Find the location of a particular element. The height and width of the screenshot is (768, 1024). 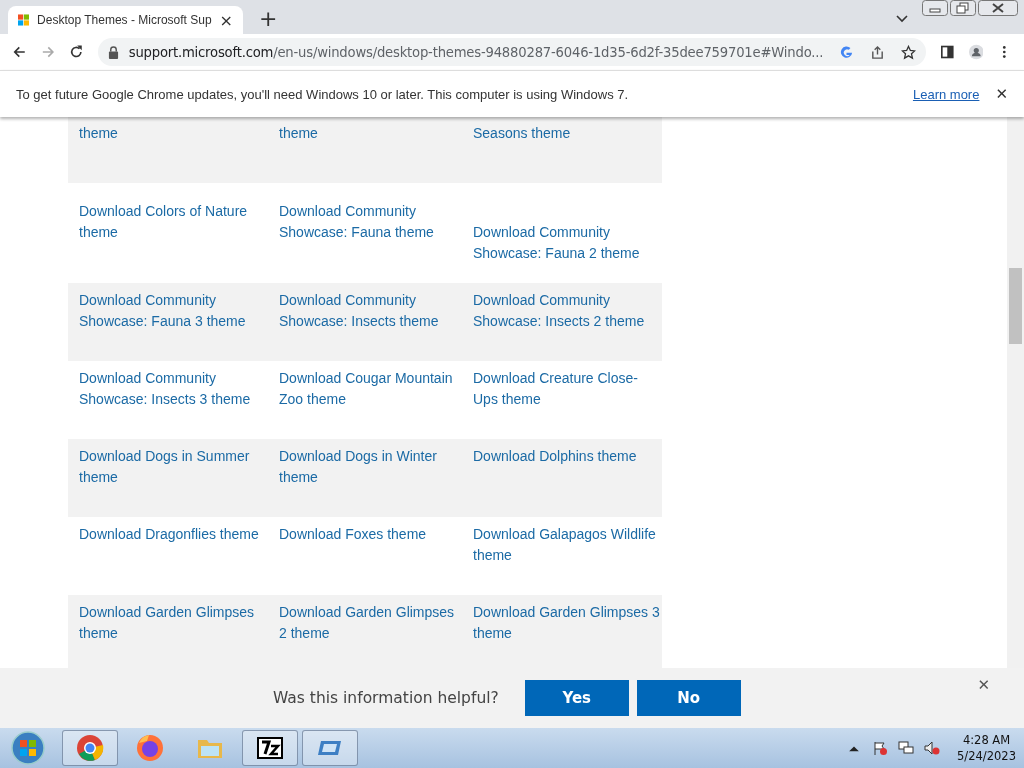

side-panel-icon is located at coordinates (947, 52).